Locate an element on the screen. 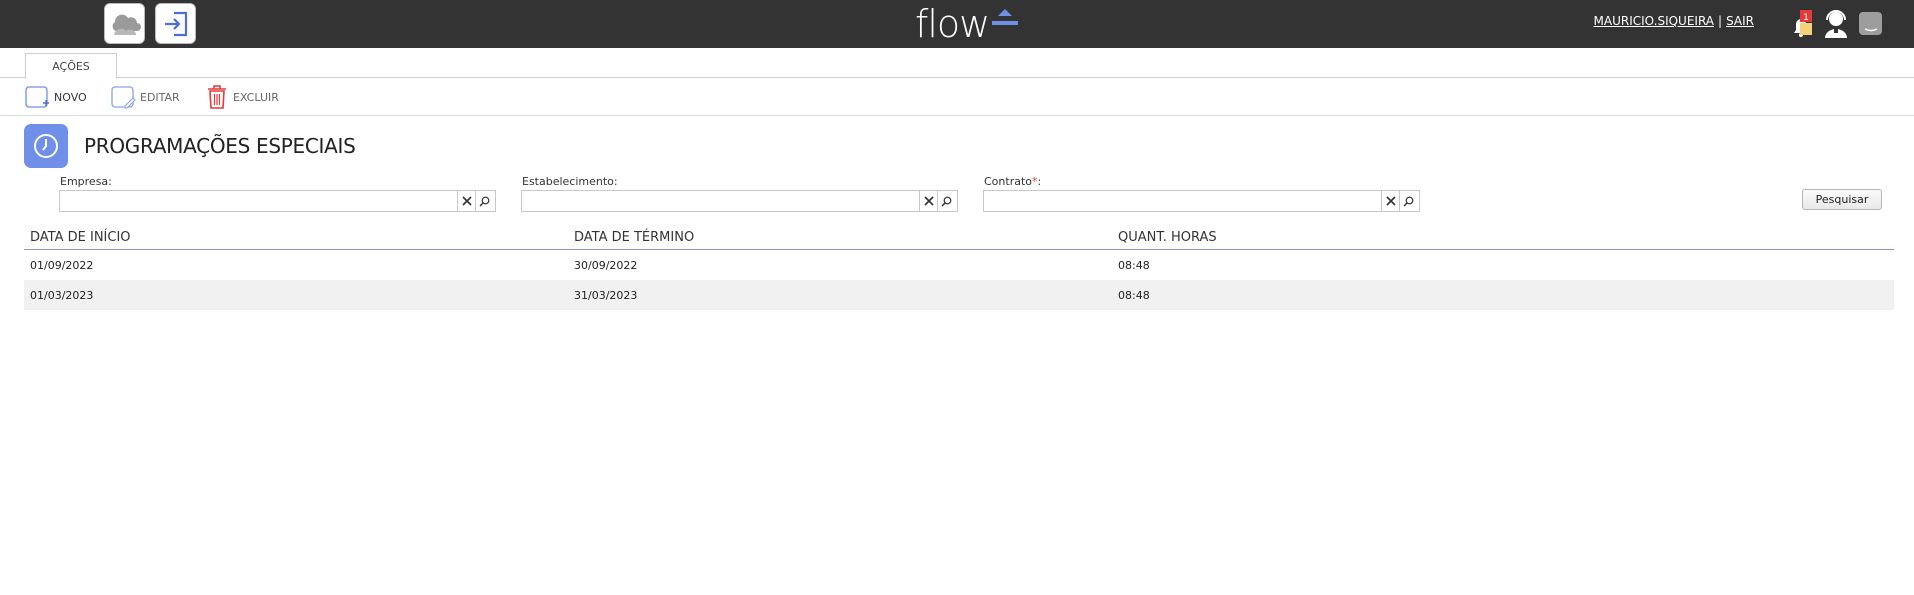  new-button: NOVO is located at coordinates (55, 97).